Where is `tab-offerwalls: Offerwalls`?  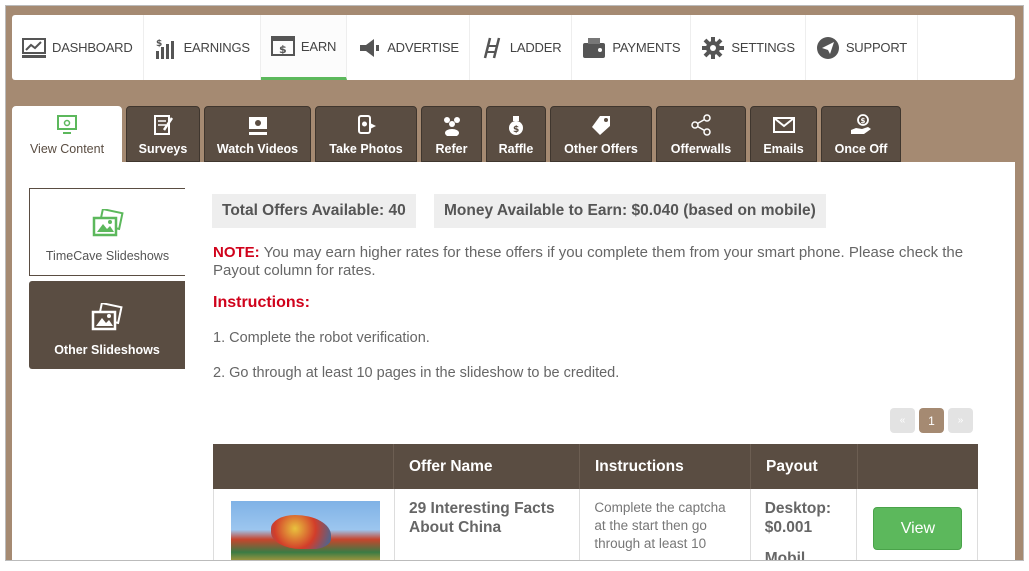 tab-offerwalls: Offerwalls is located at coordinates (701, 134).